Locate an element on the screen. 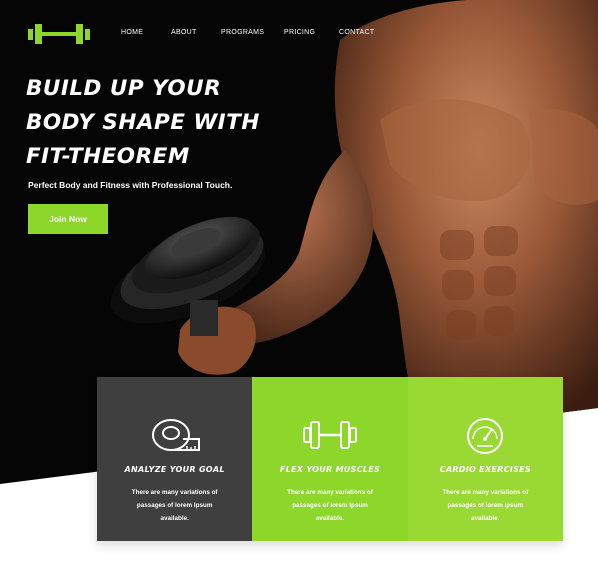  logo-dumbbell-icon is located at coordinates (59, 34).